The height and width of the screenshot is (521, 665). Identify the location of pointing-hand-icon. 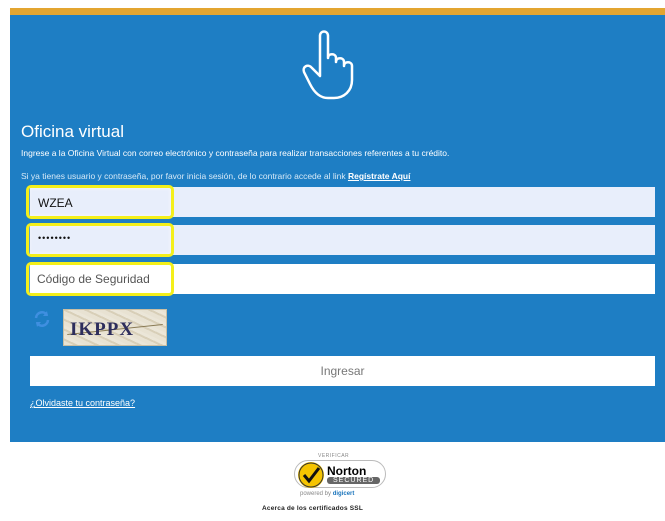
(328, 65).